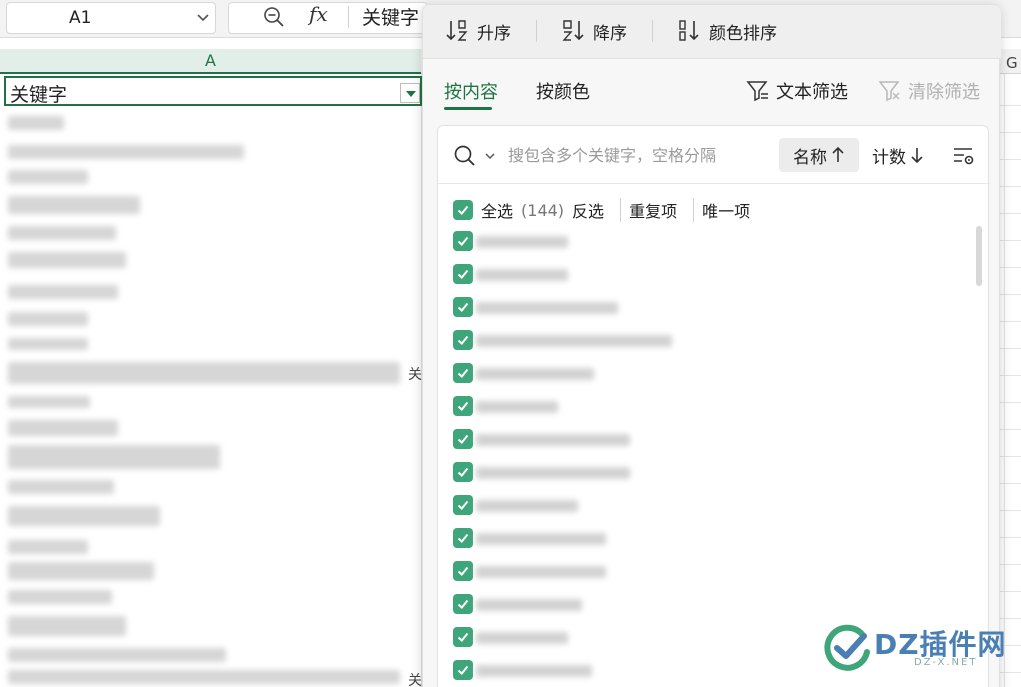  I want to click on fx-button: fx, so click(318, 14).